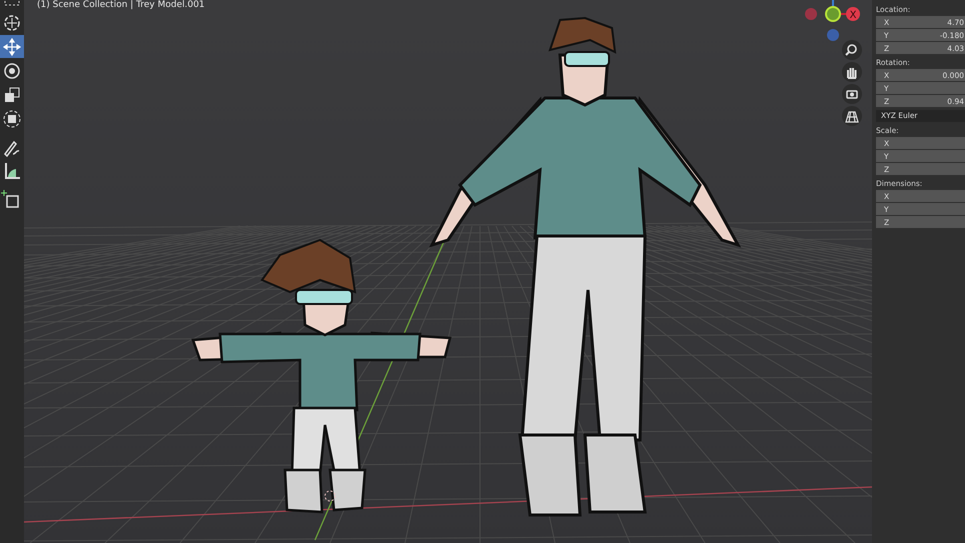  What do you see at coordinates (852, 116) in the screenshot?
I see `perspective-grid-icon` at bounding box center [852, 116].